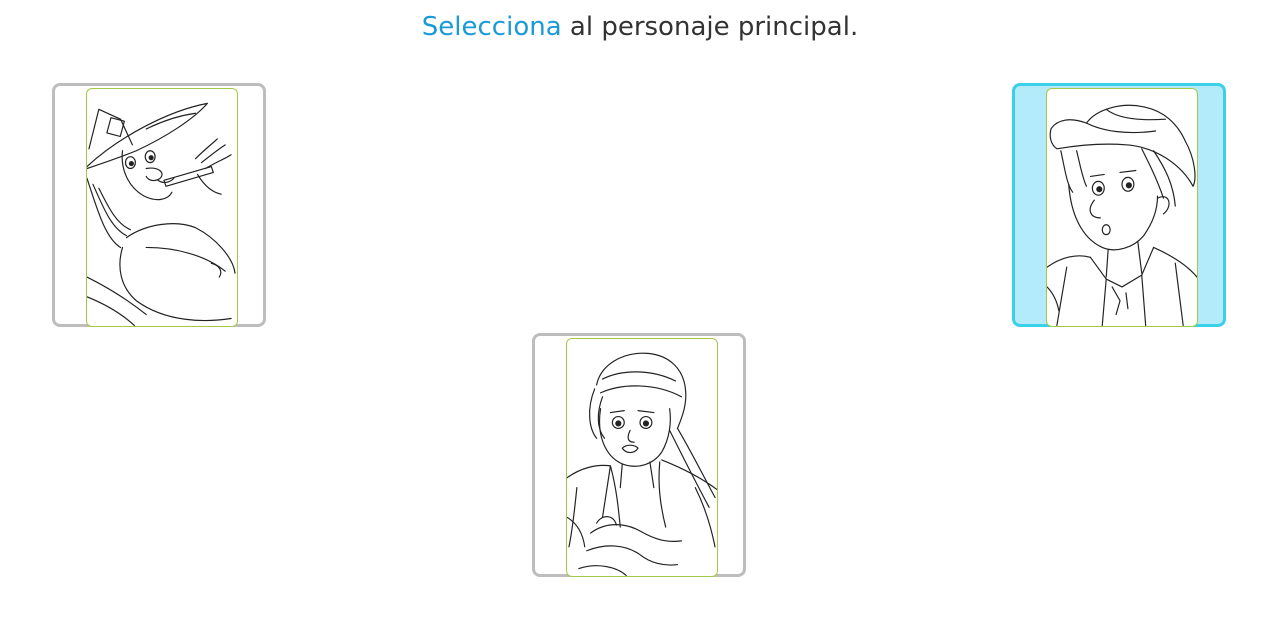 This screenshot has width=1280, height=638. What do you see at coordinates (1122, 215) in the screenshot?
I see `boy-with-hat-character-drawing` at bounding box center [1122, 215].